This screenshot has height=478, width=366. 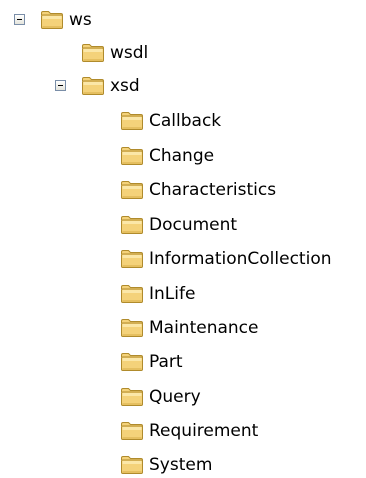 I want to click on tree-node-label: wsdl, so click(x=129, y=53).